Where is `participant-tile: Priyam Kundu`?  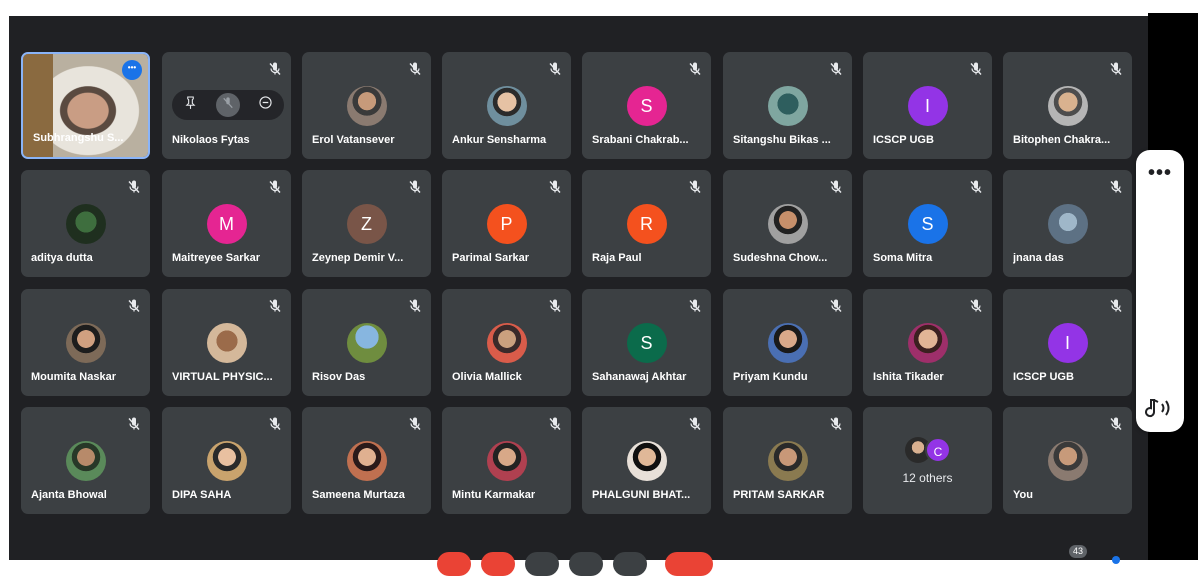
participant-tile: Priyam Kundu is located at coordinates (787, 342).